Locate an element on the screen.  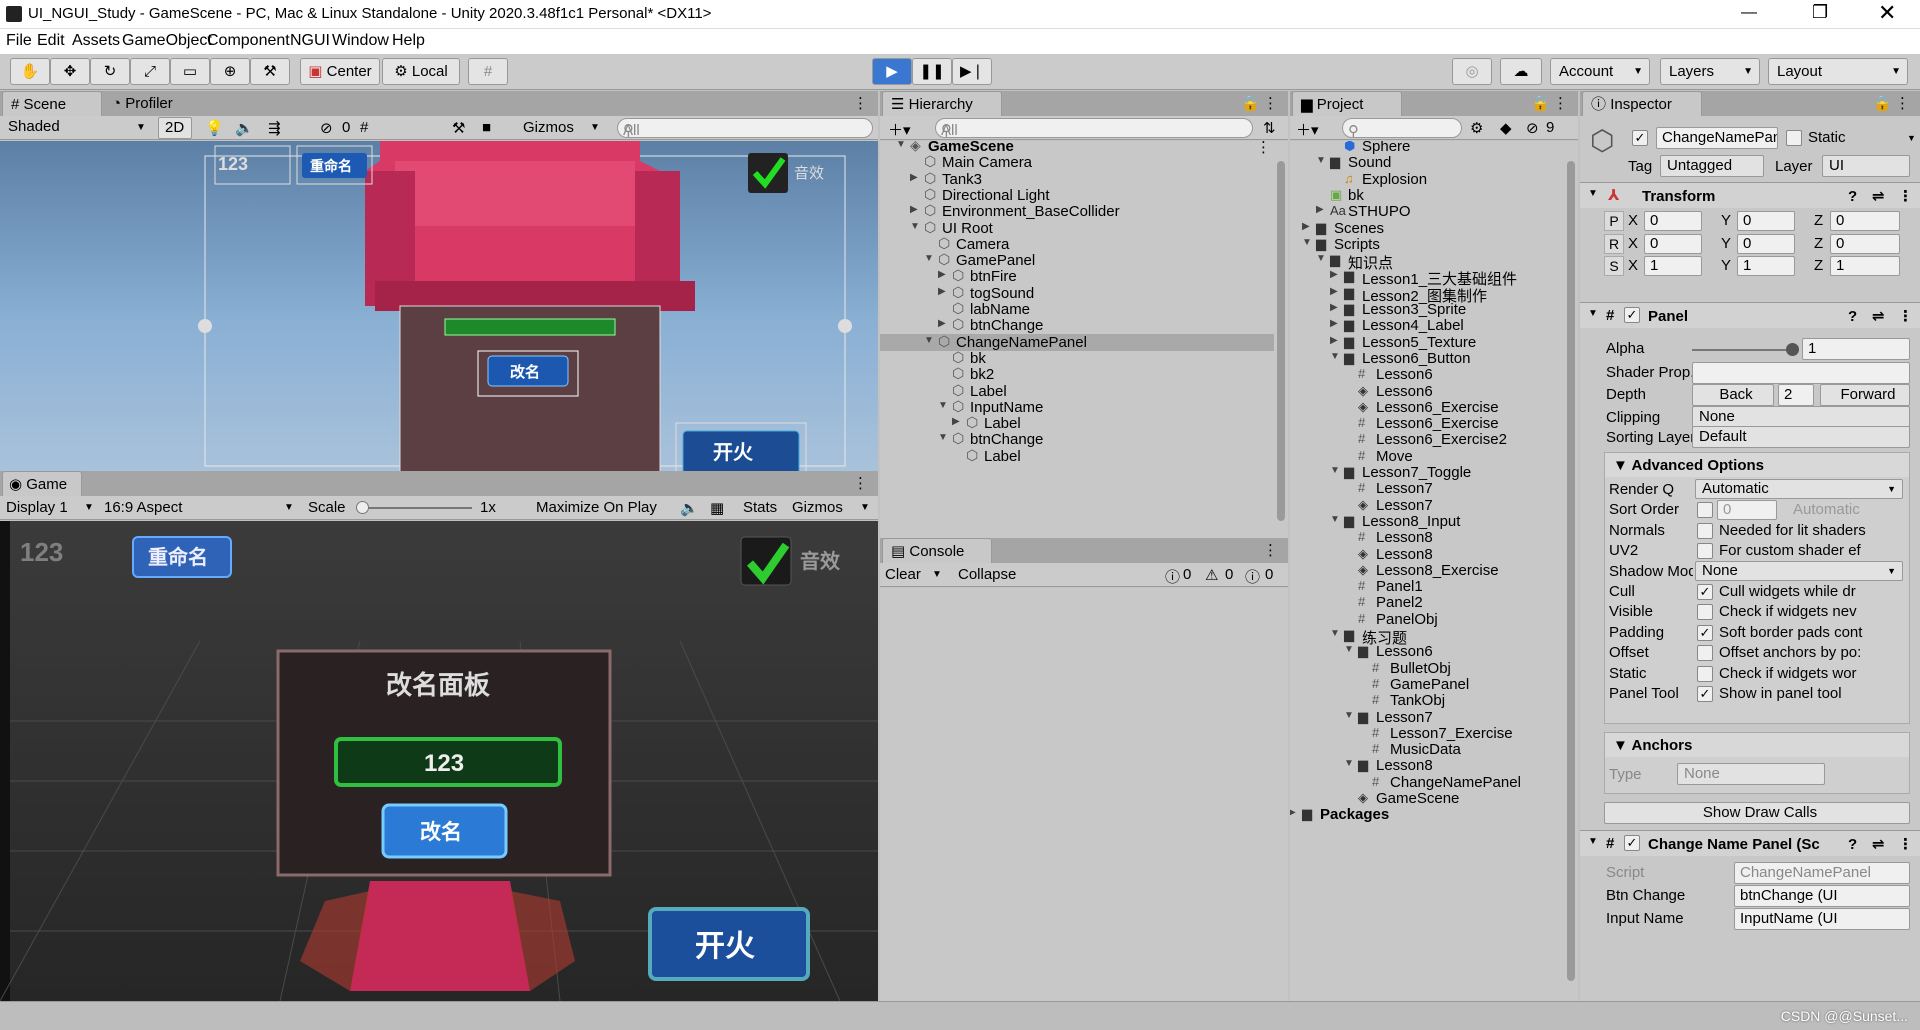
project-item: # TankObj is located at coordinates (1427, 700).